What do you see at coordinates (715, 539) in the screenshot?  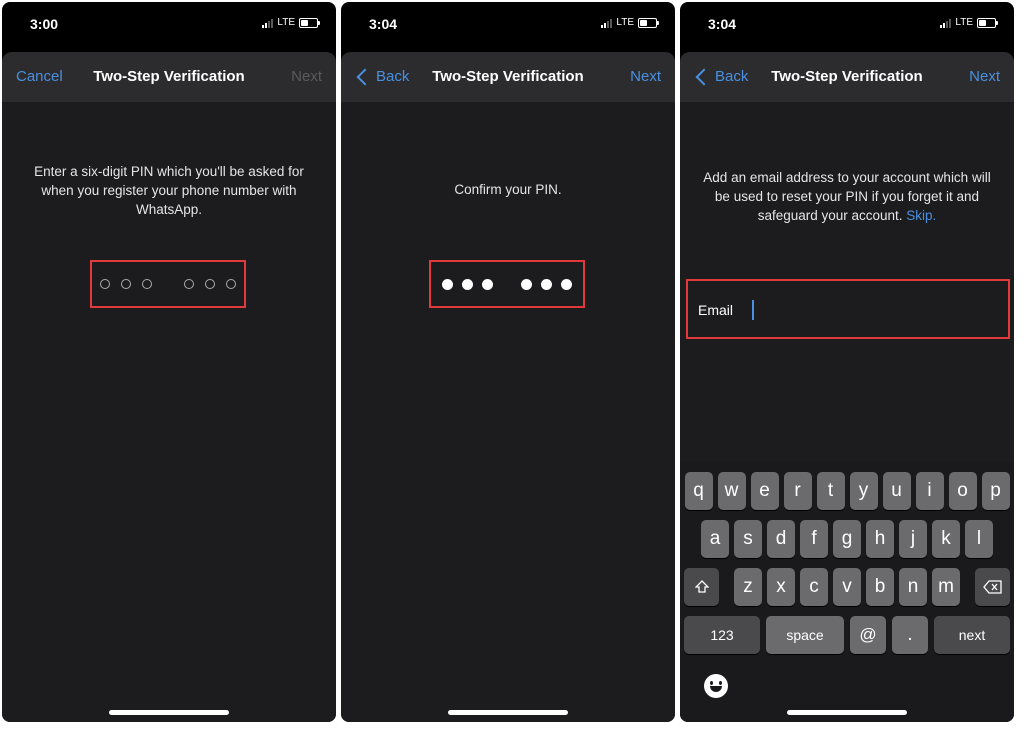 I see `key-a: a` at bounding box center [715, 539].